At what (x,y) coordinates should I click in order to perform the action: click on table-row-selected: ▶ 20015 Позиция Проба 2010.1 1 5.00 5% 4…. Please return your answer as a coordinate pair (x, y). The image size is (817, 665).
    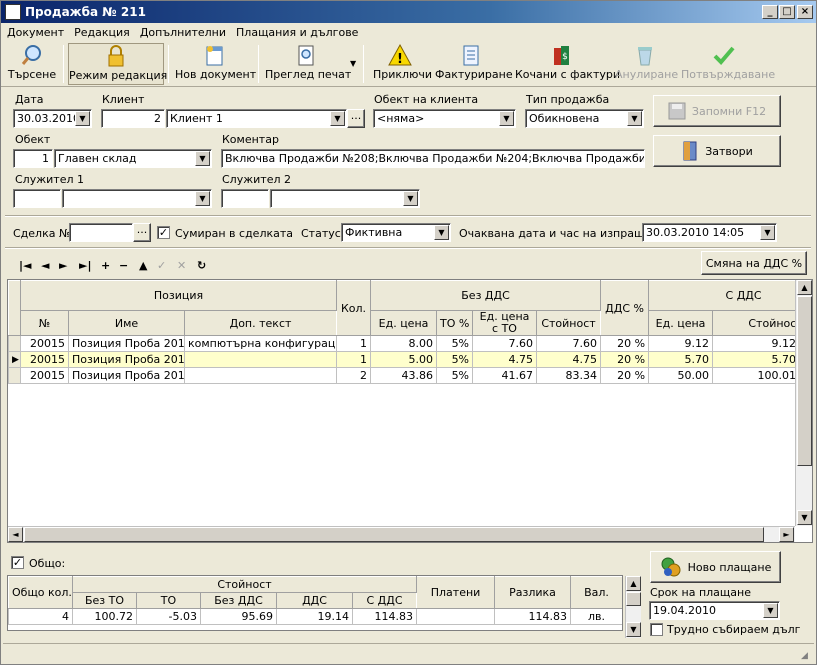
    Looking at the image, I should click on (410, 359).